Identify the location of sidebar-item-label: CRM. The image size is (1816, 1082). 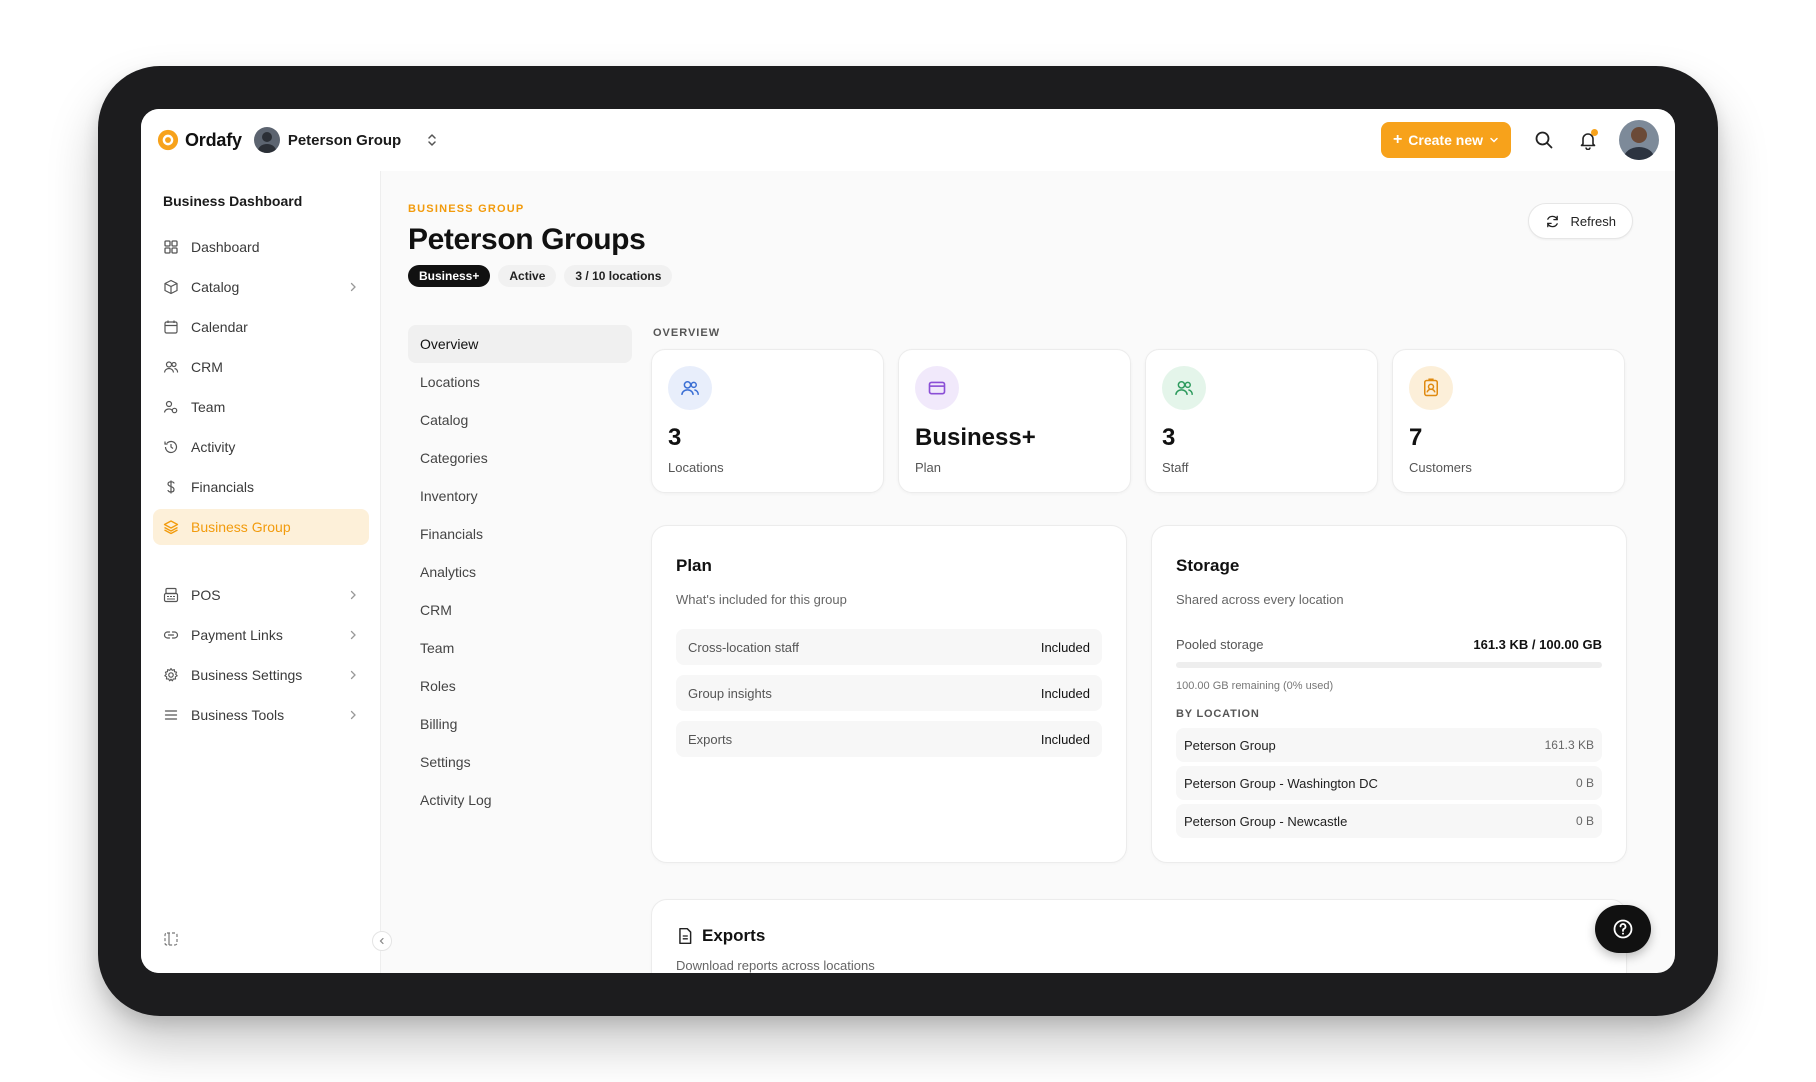
(207, 367).